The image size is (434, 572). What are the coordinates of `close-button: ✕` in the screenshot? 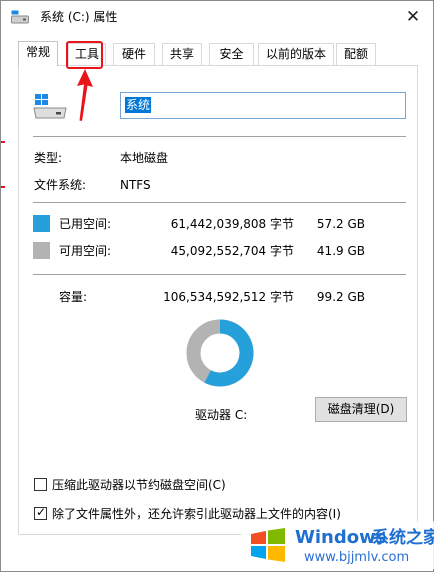 It's located at (413, 17).